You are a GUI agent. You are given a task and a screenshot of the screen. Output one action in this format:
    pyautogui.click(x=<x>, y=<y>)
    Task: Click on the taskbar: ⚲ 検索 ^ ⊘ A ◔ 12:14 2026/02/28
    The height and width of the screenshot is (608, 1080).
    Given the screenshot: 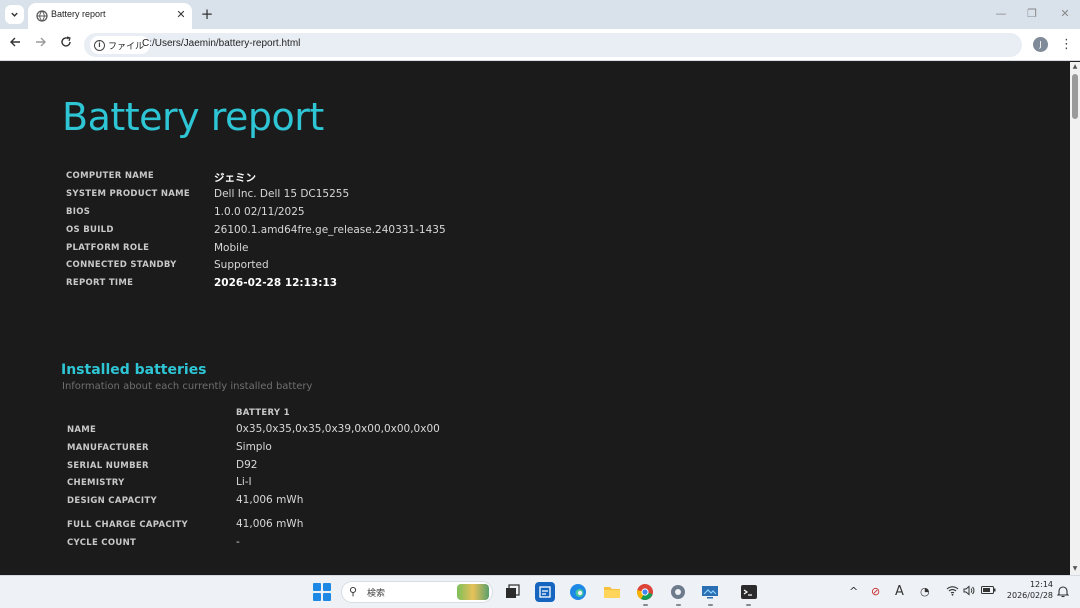 What is the action you would take?
    pyautogui.click(x=540, y=591)
    